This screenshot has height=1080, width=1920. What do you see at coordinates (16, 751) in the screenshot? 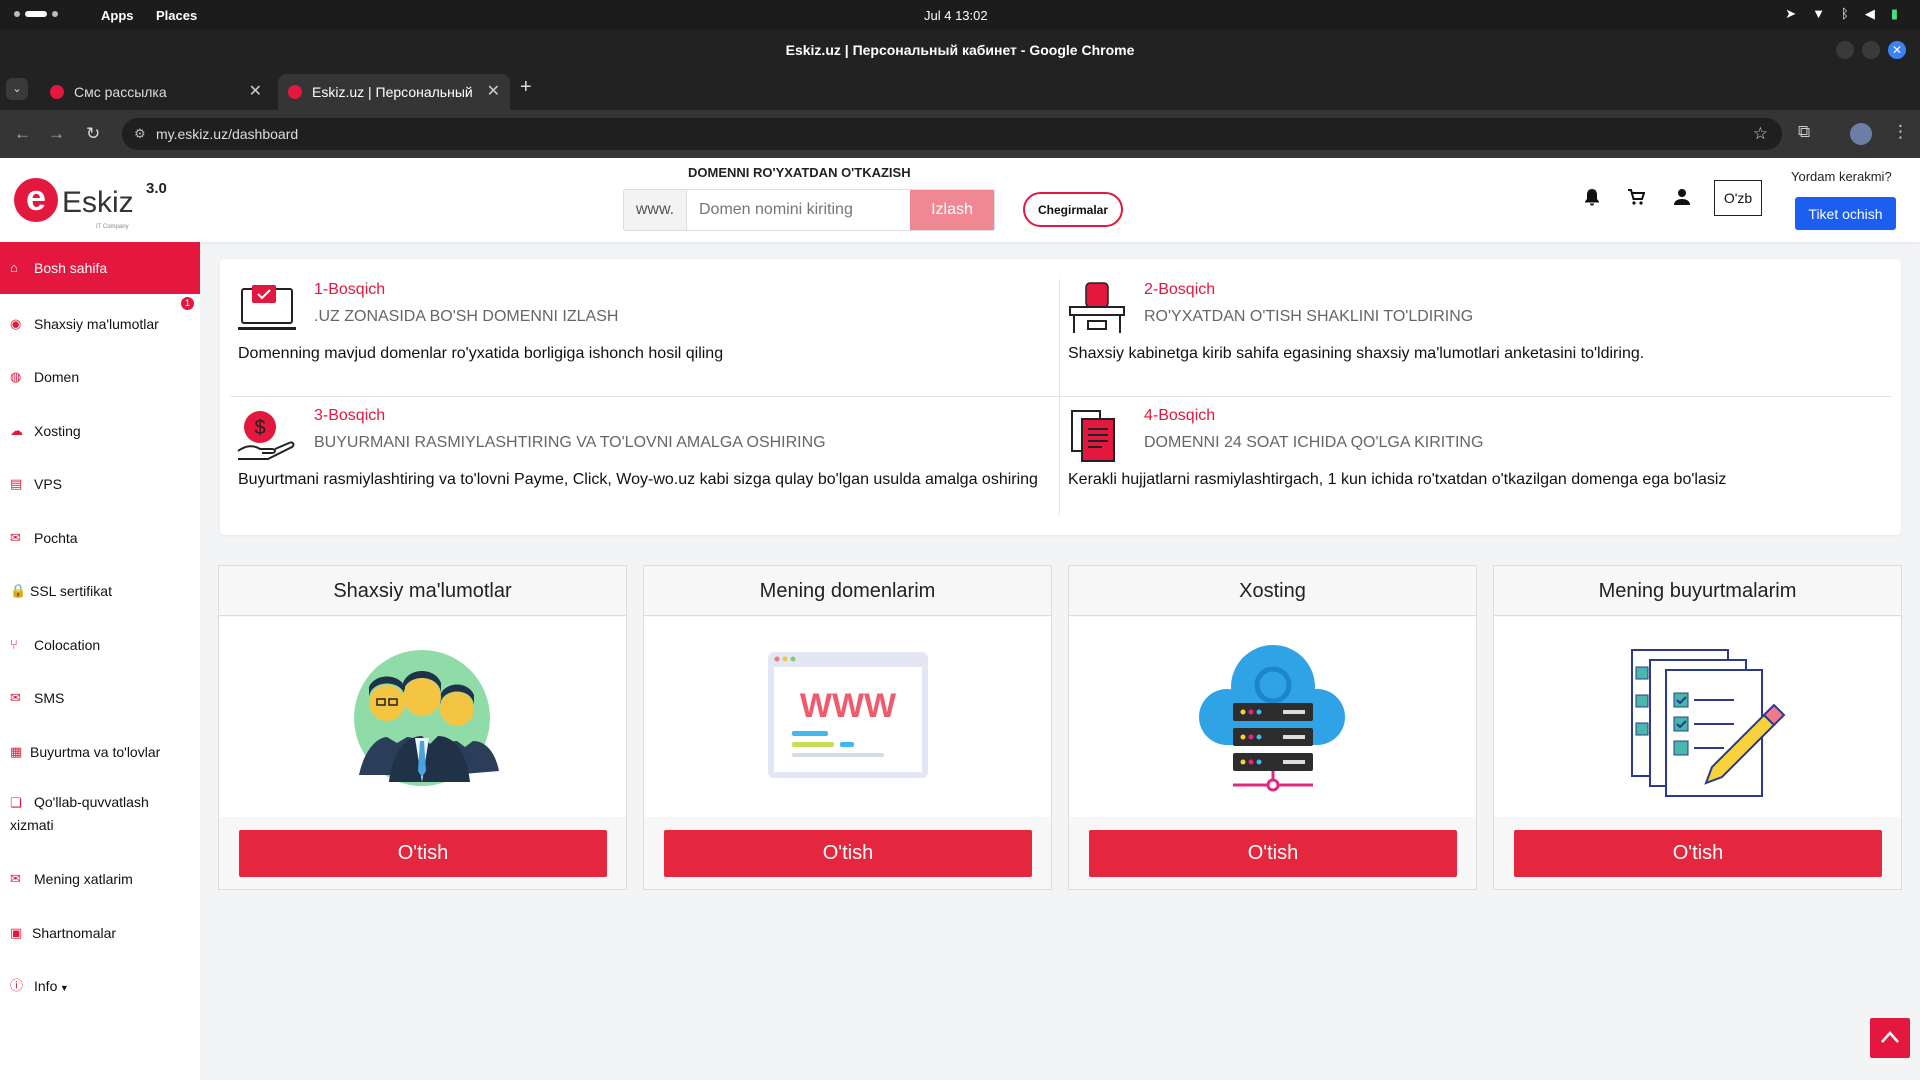
I see `calculator-icon: ▦` at bounding box center [16, 751].